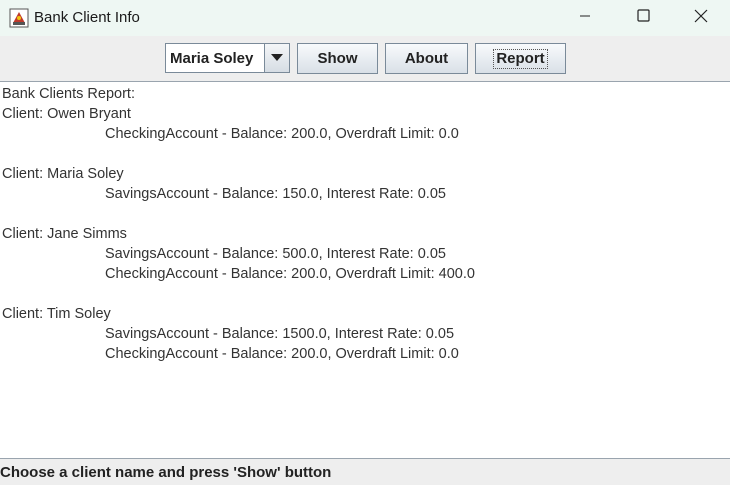 The width and height of the screenshot is (730, 485). I want to click on report-header: Bank Clients Report:, so click(68, 94).